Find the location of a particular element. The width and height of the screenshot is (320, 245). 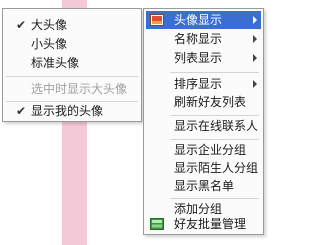

menu-item-label: 小头像 is located at coordinates (49, 44).